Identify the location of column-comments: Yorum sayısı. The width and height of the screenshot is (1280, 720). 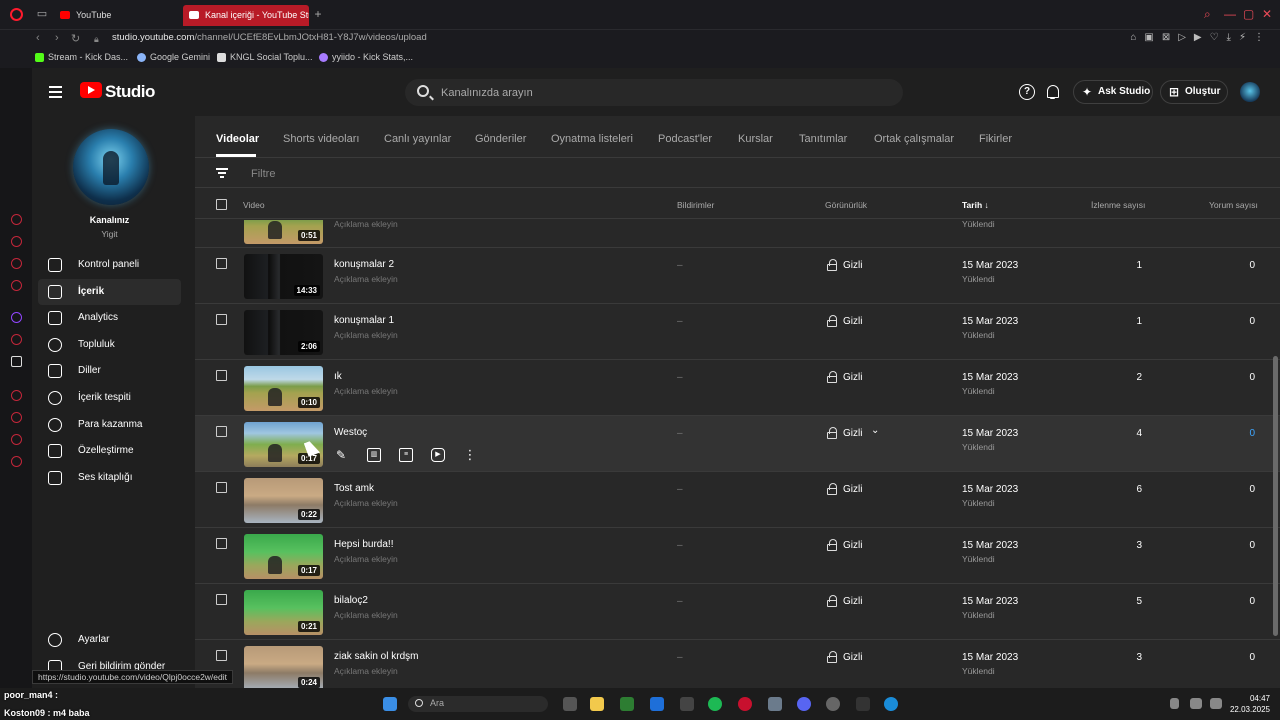
(1233, 205).